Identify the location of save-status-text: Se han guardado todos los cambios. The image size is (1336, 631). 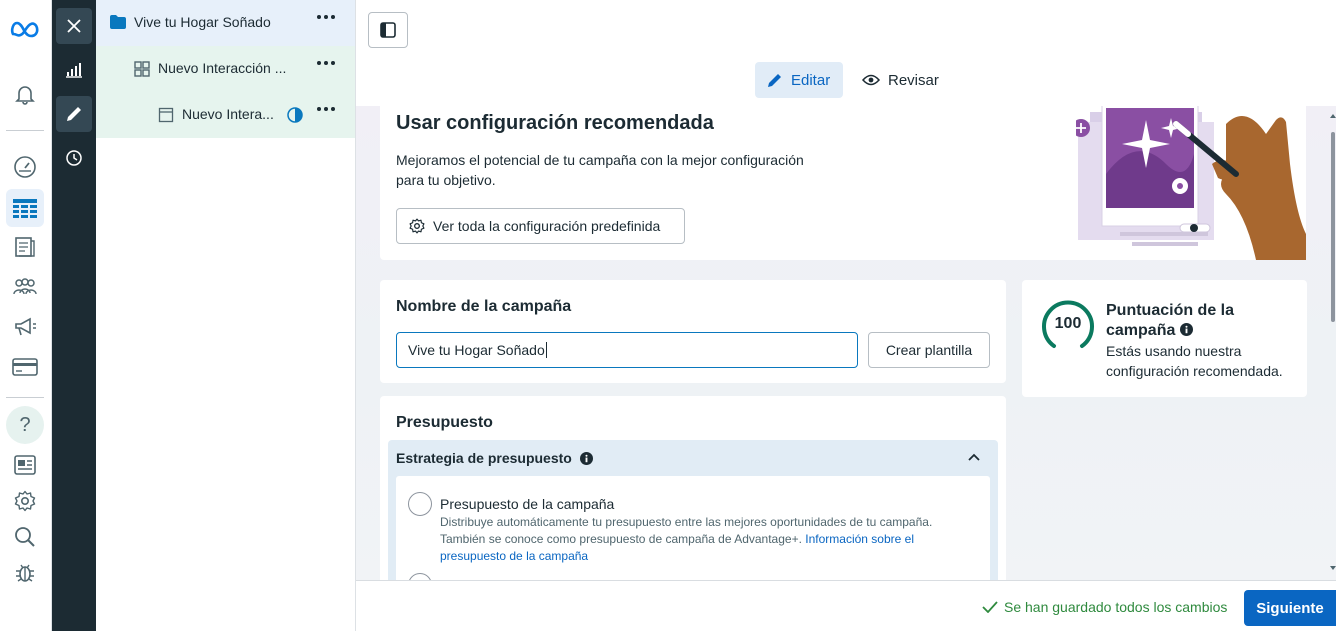
(1116, 607).